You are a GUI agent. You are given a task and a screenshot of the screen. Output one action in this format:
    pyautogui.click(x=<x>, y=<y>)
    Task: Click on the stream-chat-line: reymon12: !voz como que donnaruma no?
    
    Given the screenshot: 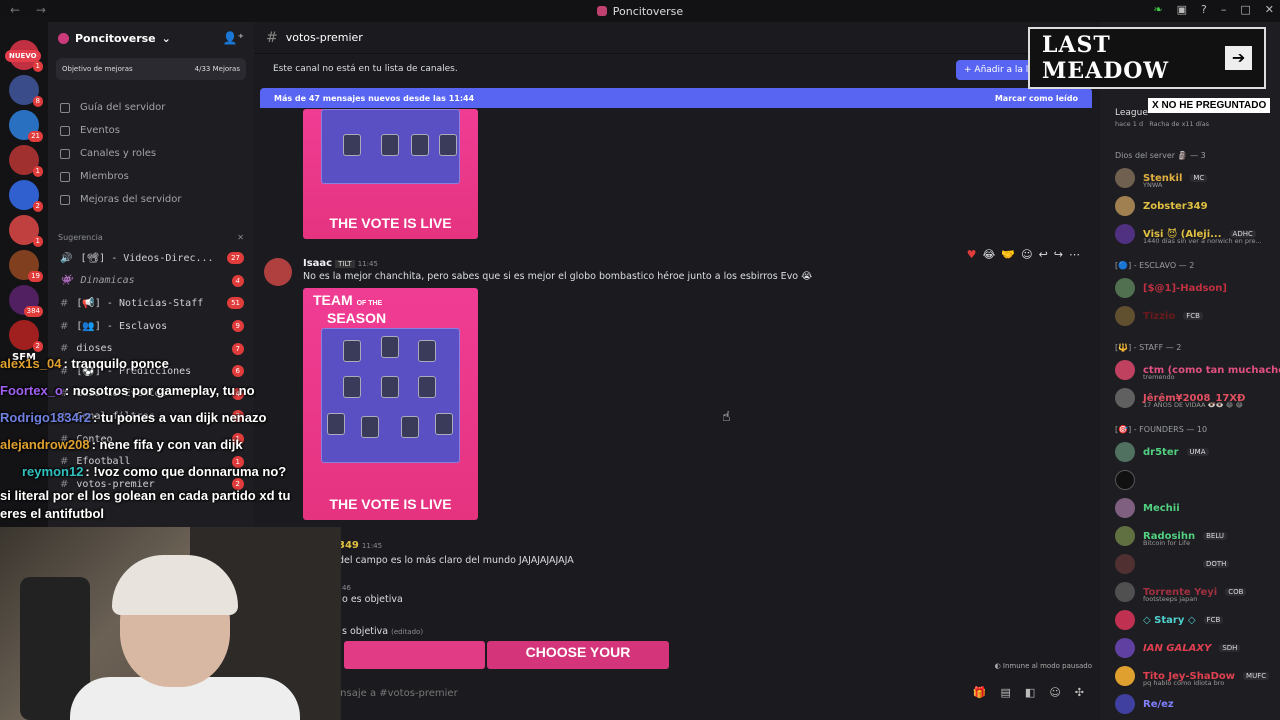 What is the action you would take?
    pyautogui.click(x=154, y=471)
    